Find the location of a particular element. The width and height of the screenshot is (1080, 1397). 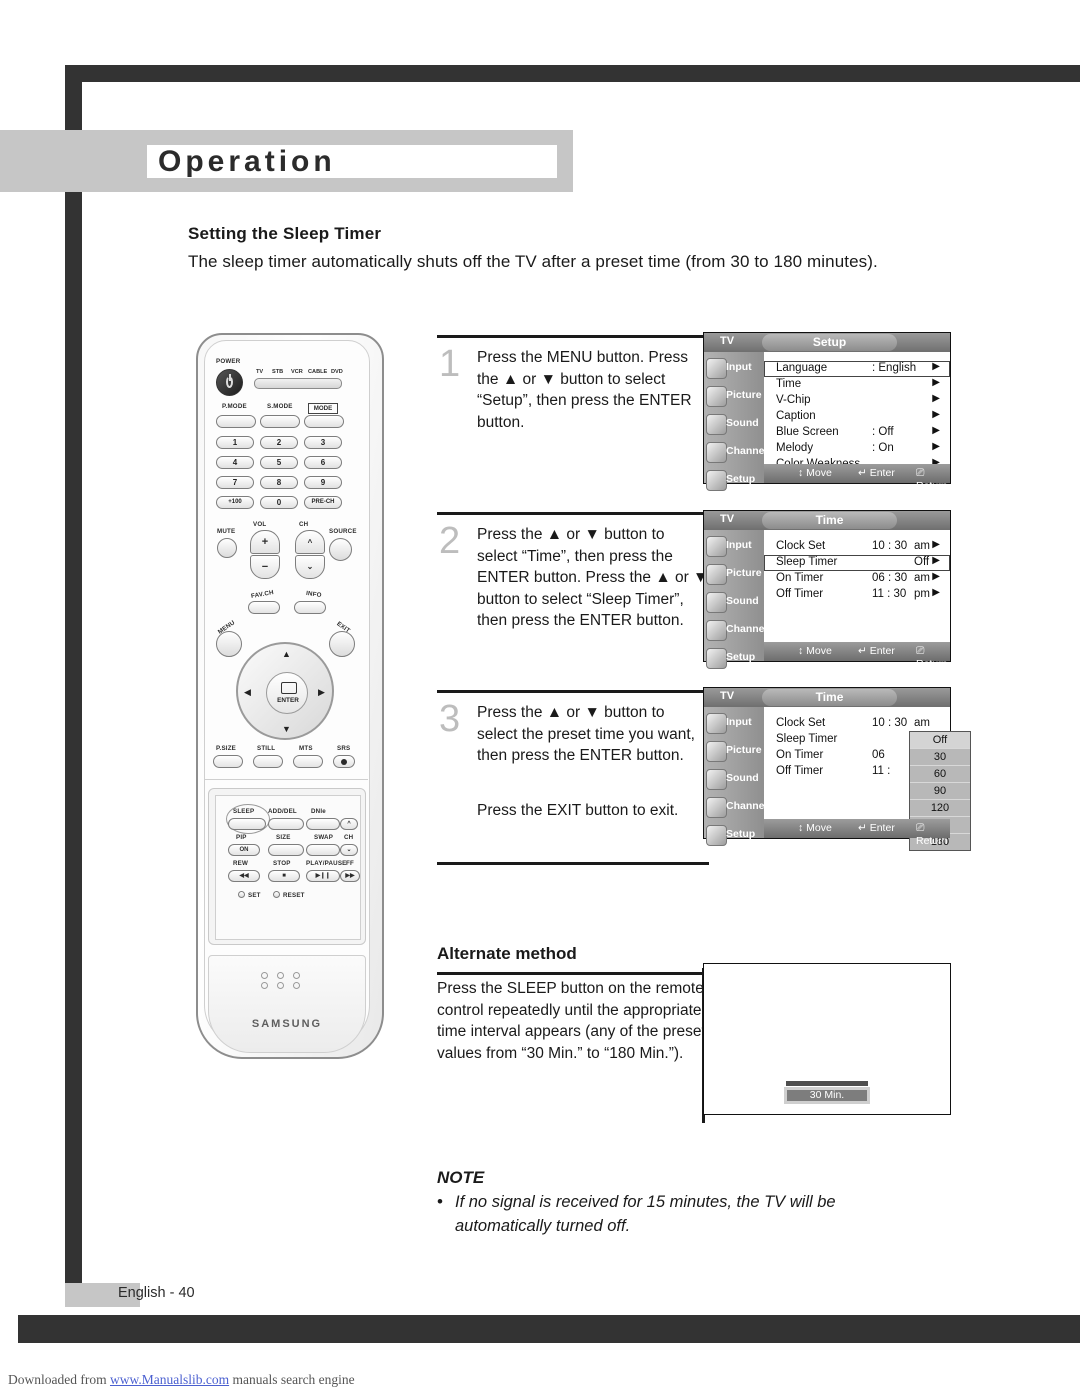

dropdown-option-90: 90 is located at coordinates (940, 791).